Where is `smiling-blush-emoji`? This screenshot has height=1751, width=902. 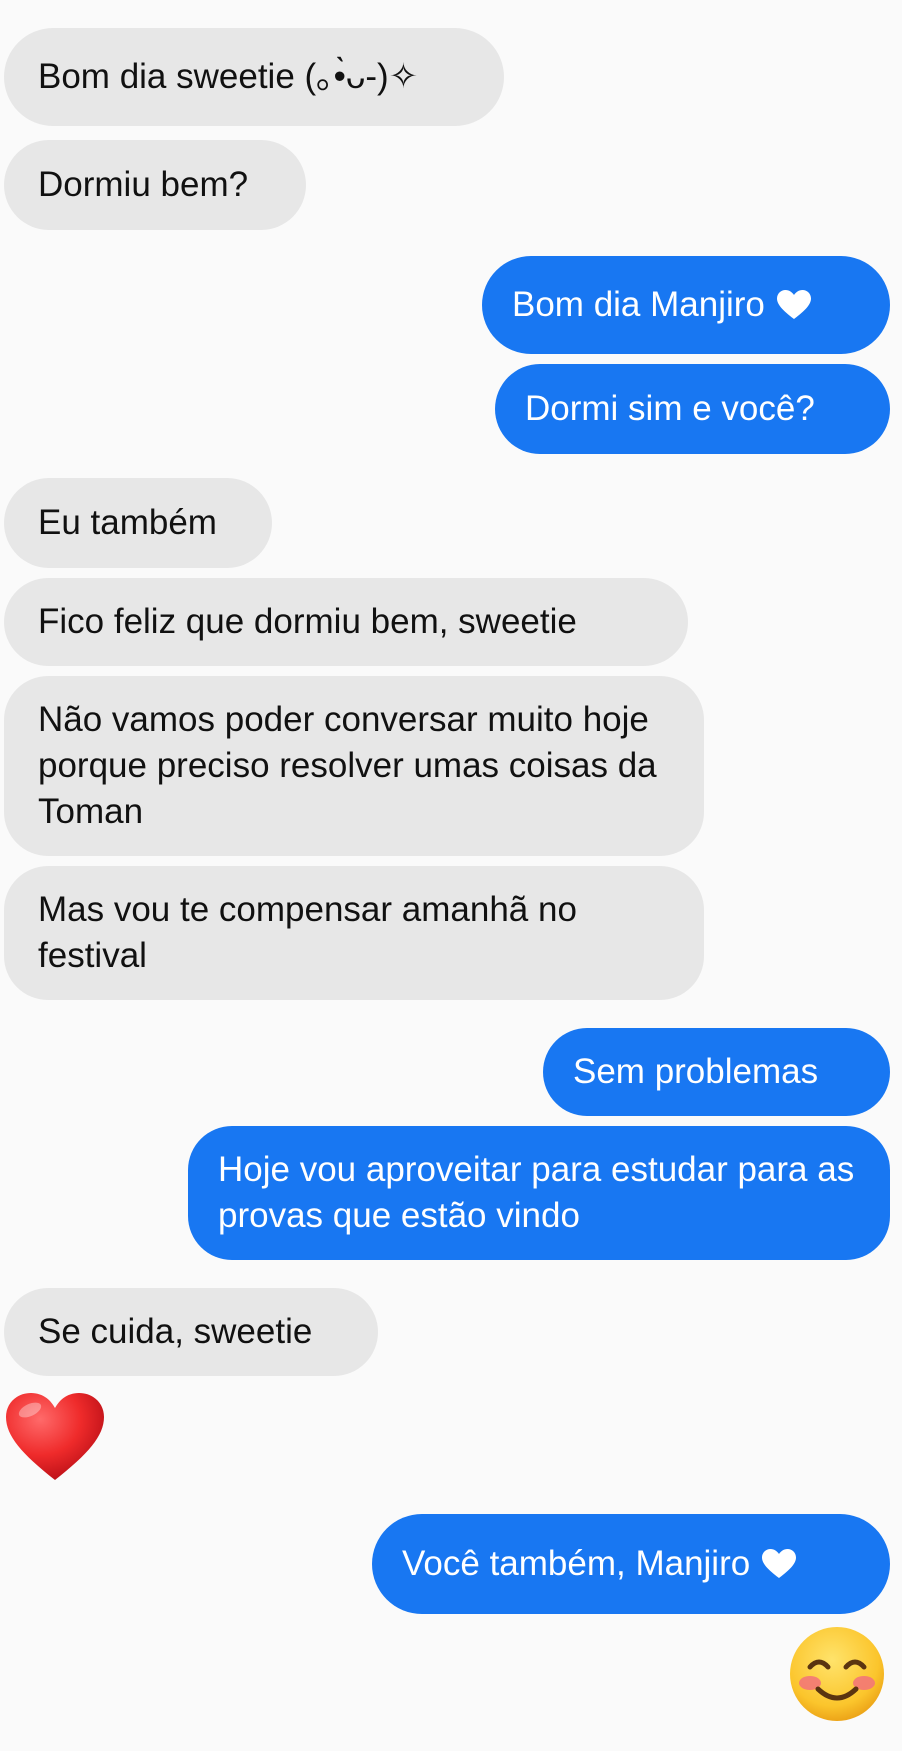 smiling-blush-emoji is located at coordinates (837, 1674).